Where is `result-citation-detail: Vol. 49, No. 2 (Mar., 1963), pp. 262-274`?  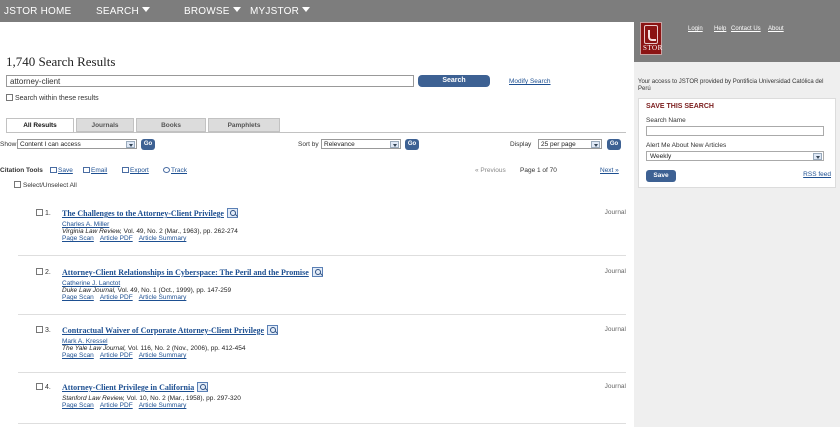 result-citation-detail: Vol. 49, No. 2 (Mar., 1963), pp. 262-274 is located at coordinates (179, 231).